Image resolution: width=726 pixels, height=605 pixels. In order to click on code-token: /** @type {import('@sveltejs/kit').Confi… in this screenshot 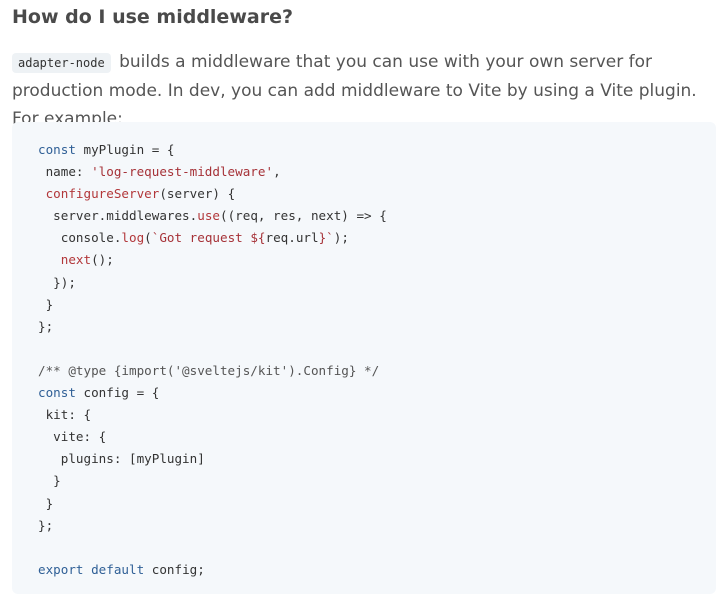, I will do `click(209, 370)`.